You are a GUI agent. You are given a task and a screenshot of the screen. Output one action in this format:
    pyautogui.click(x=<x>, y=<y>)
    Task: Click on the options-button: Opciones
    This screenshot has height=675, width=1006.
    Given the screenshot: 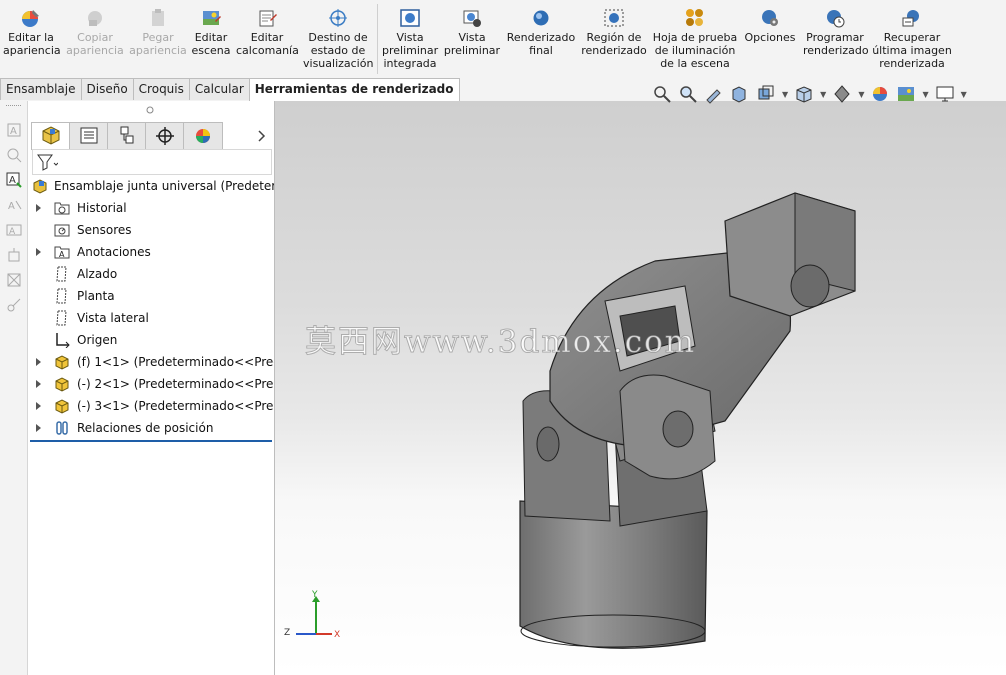 What is the action you would take?
    pyautogui.click(x=770, y=25)
    